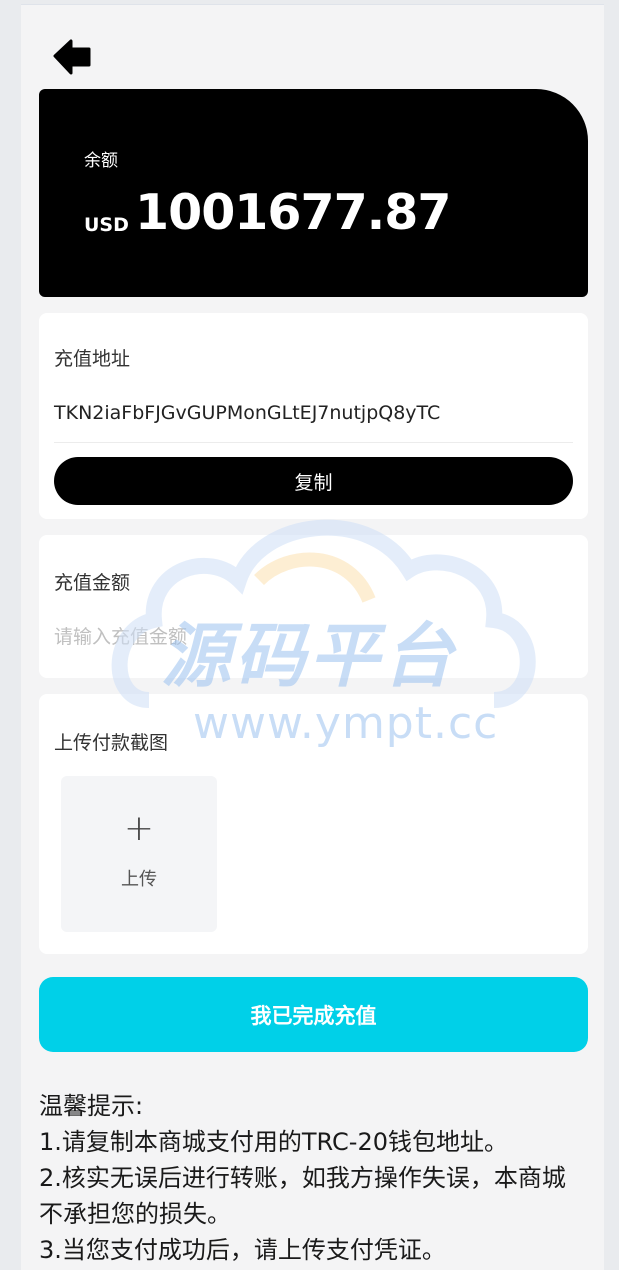 The width and height of the screenshot is (619, 1270). I want to click on balance-label: 余额, so click(101, 161).